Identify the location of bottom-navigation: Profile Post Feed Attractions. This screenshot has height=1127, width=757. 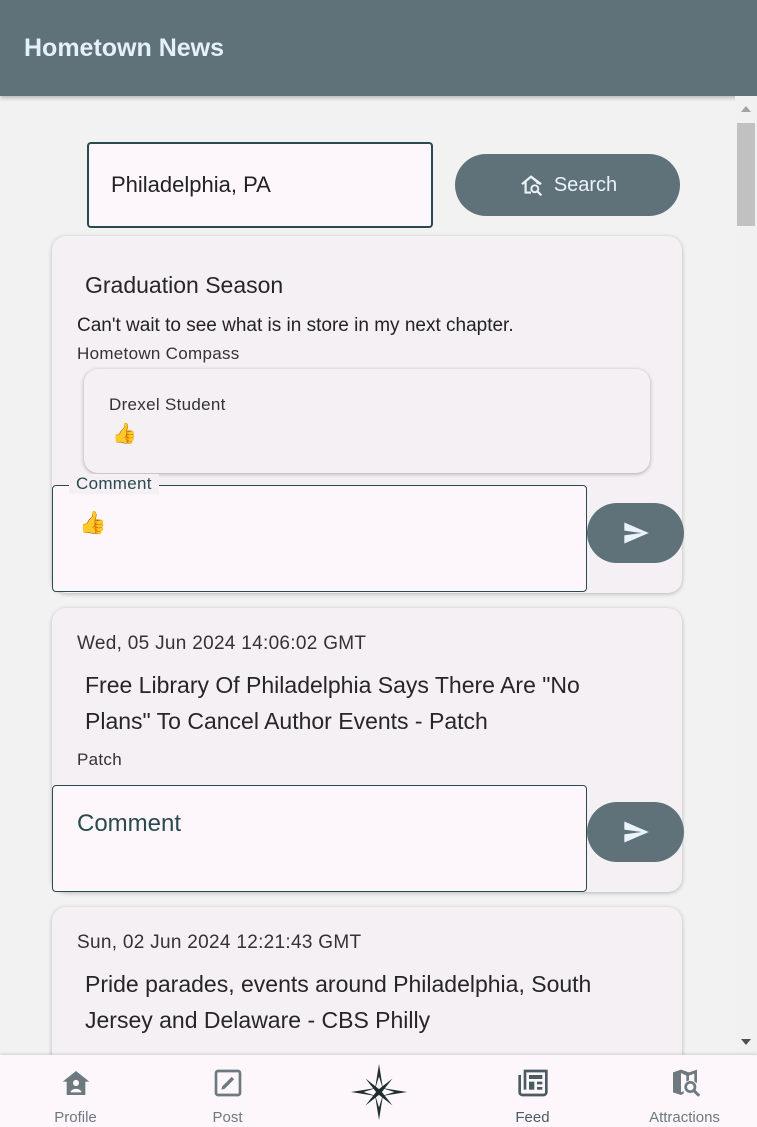
(378, 1091).